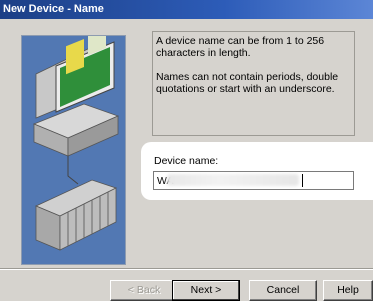 The width and height of the screenshot is (373, 301). What do you see at coordinates (144, 290) in the screenshot?
I see `back-button: < Back` at bounding box center [144, 290].